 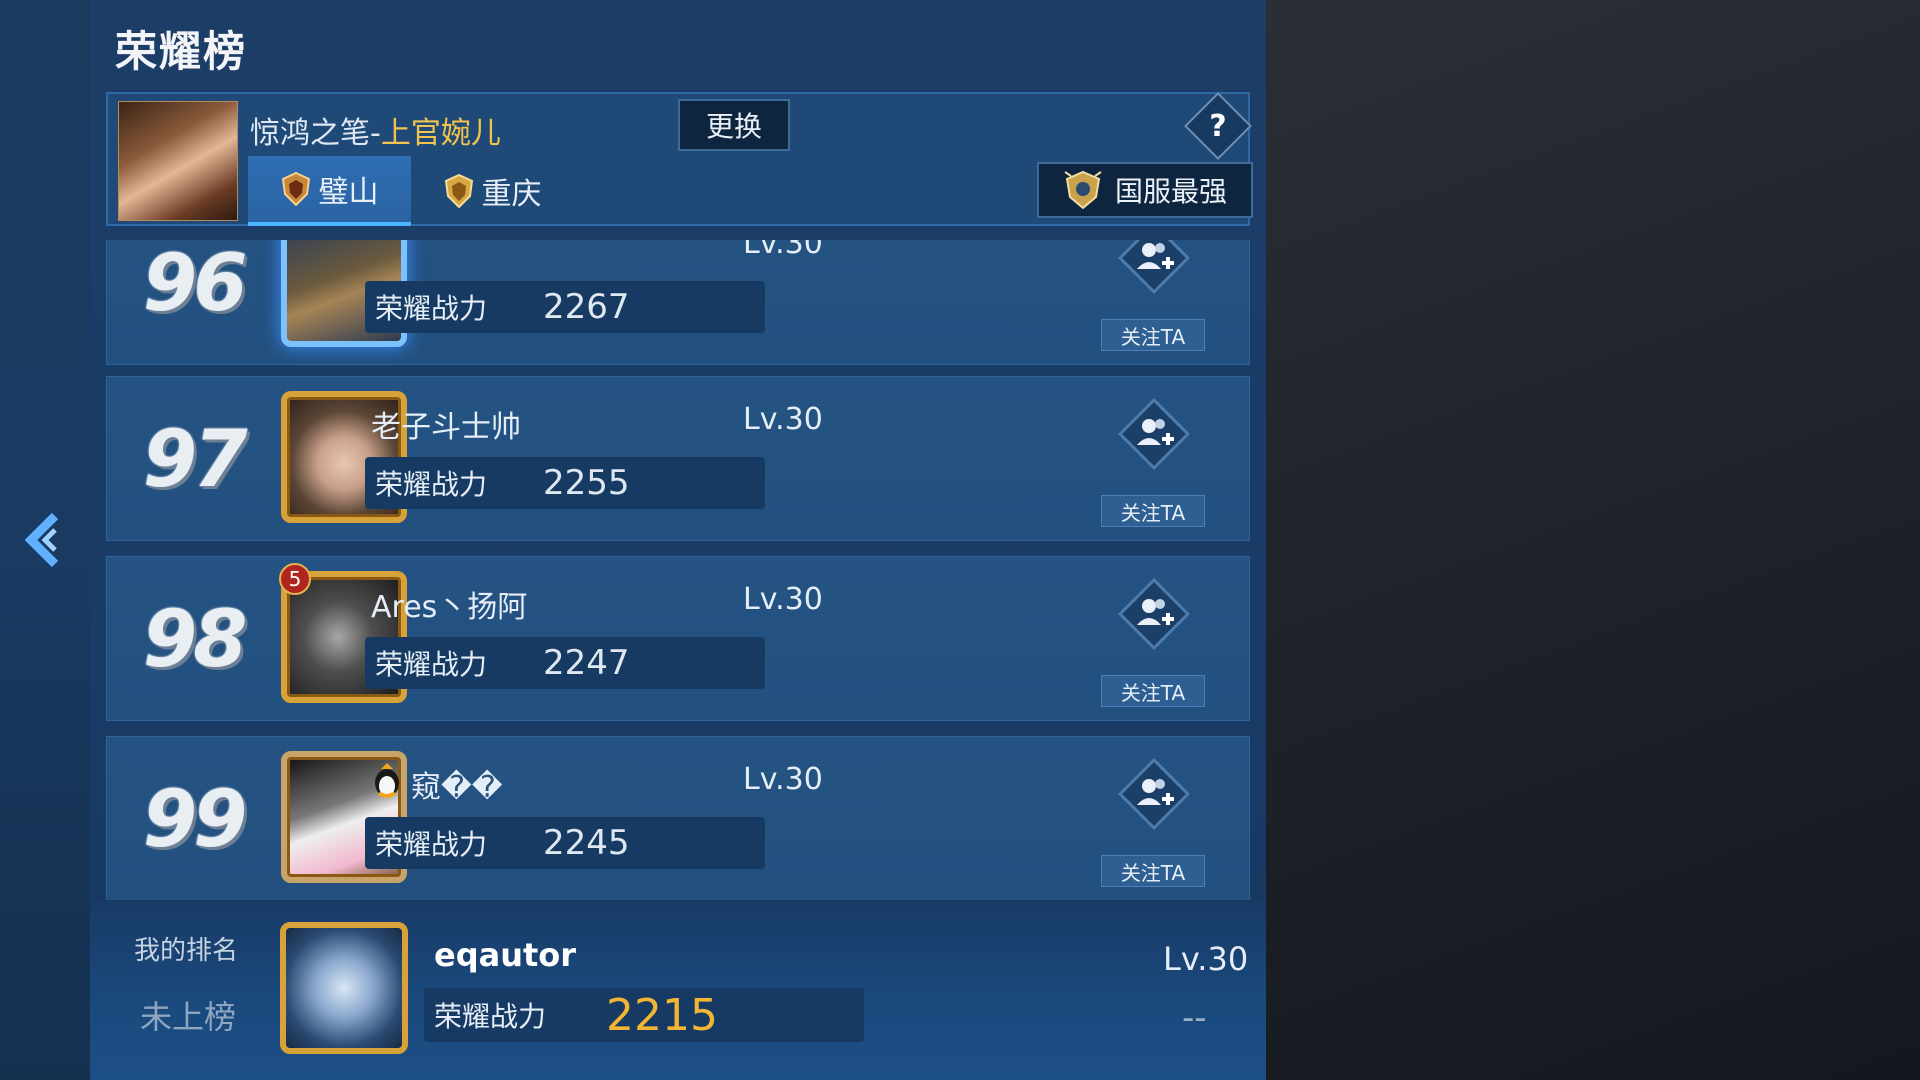 I want to click on table-row: 98 5 Ares丶扬阿 Lv.30 荣耀战力 2247 关注TA, so click(x=678, y=638).